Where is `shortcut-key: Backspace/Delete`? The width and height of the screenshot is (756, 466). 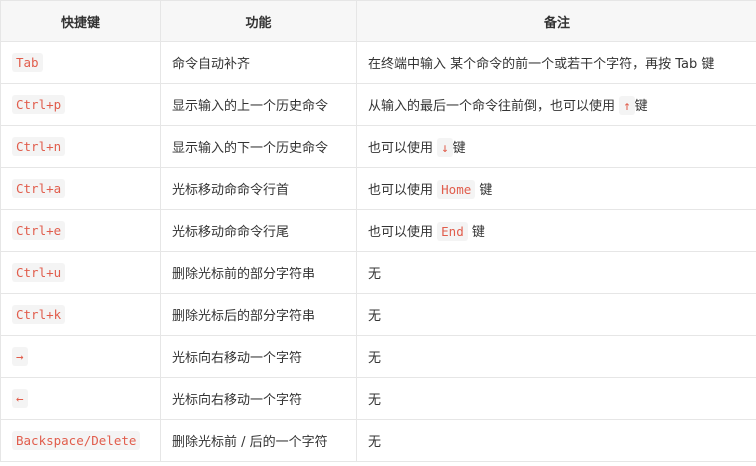 shortcut-key: Backspace/Delete is located at coordinates (76, 440).